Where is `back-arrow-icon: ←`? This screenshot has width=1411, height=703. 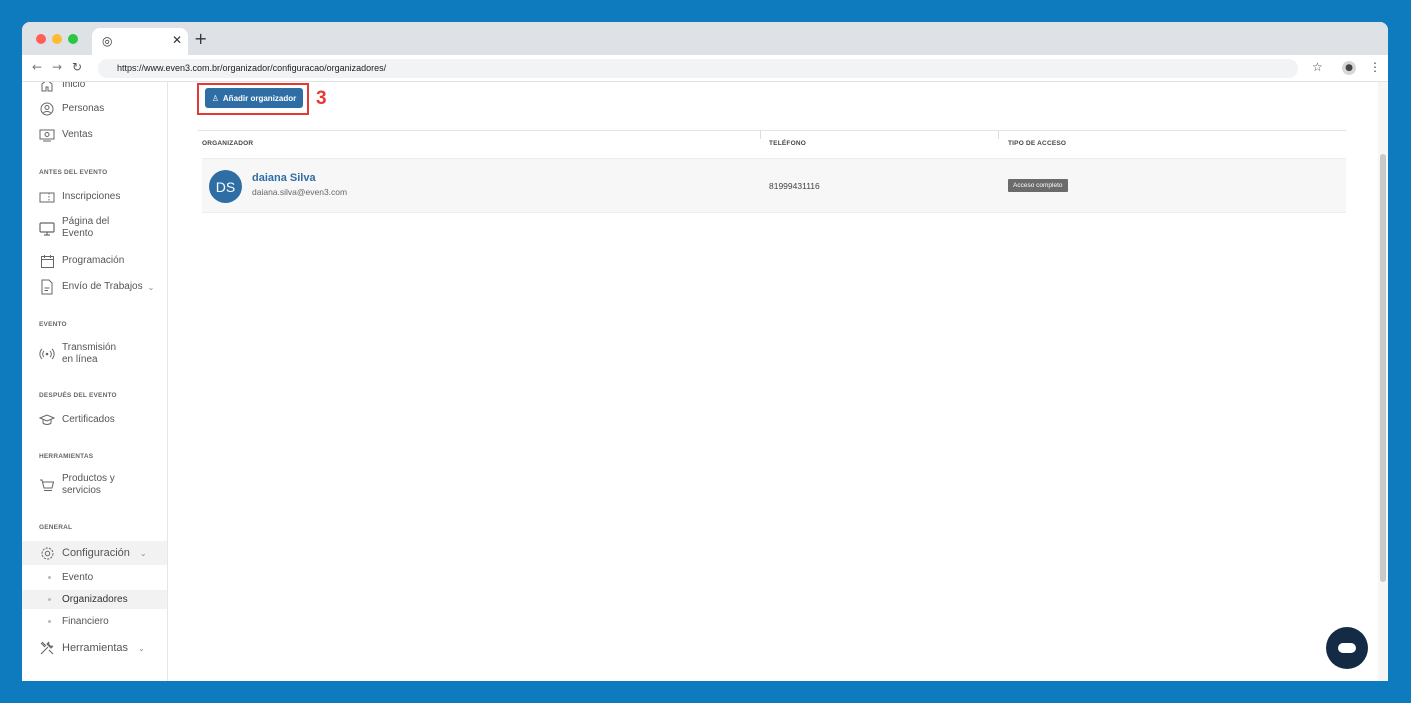
back-arrow-icon: ← is located at coordinates (37, 67).